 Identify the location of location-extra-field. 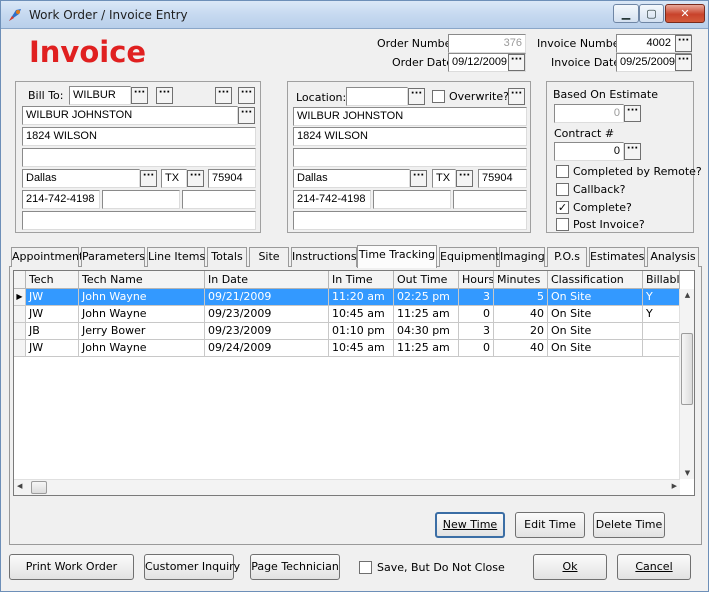
(410, 220).